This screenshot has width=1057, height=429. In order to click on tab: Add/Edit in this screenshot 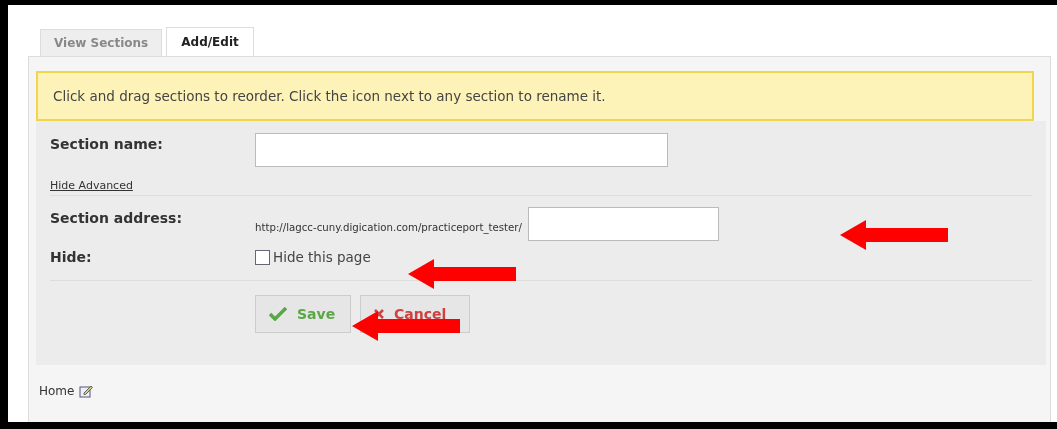, I will do `click(210, 41)`.